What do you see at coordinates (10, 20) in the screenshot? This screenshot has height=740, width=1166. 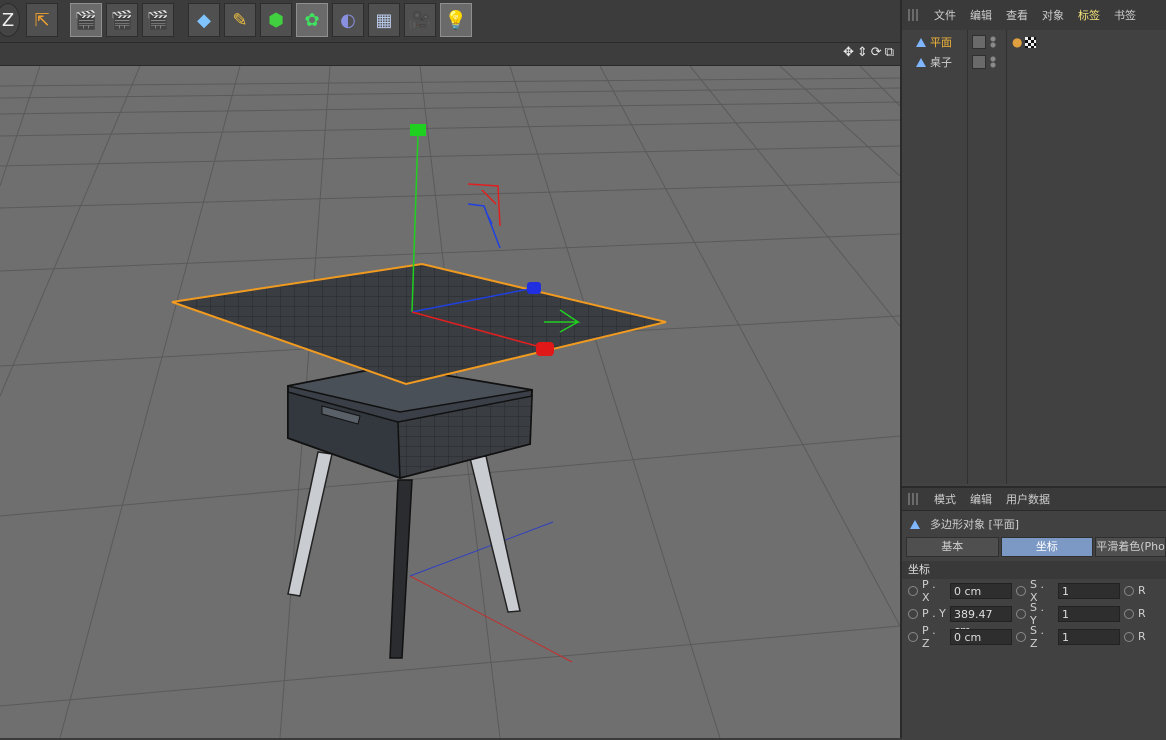 I see `logo-z-icon: Z` at bounding box center [10, 20].